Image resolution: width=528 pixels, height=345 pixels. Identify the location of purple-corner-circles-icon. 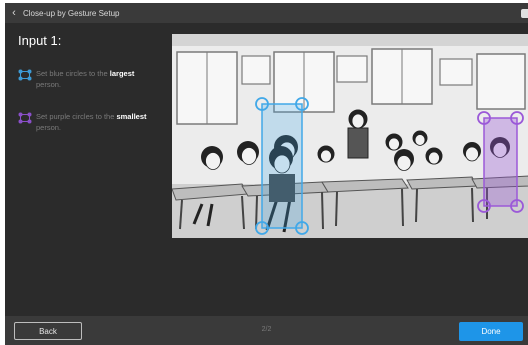
(25, 118).